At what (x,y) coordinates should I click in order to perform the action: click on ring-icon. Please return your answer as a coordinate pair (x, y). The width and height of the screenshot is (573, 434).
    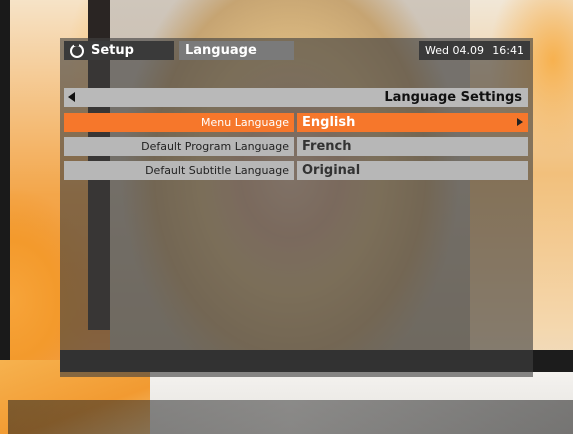
    Looking at the image, I should click on (77, 50).